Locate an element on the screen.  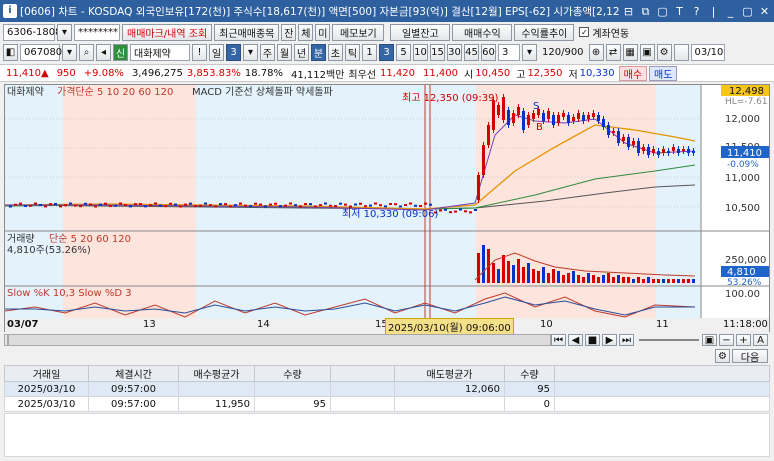
zoom-fit-icon: ▣ is located at coordinates (709, 340).